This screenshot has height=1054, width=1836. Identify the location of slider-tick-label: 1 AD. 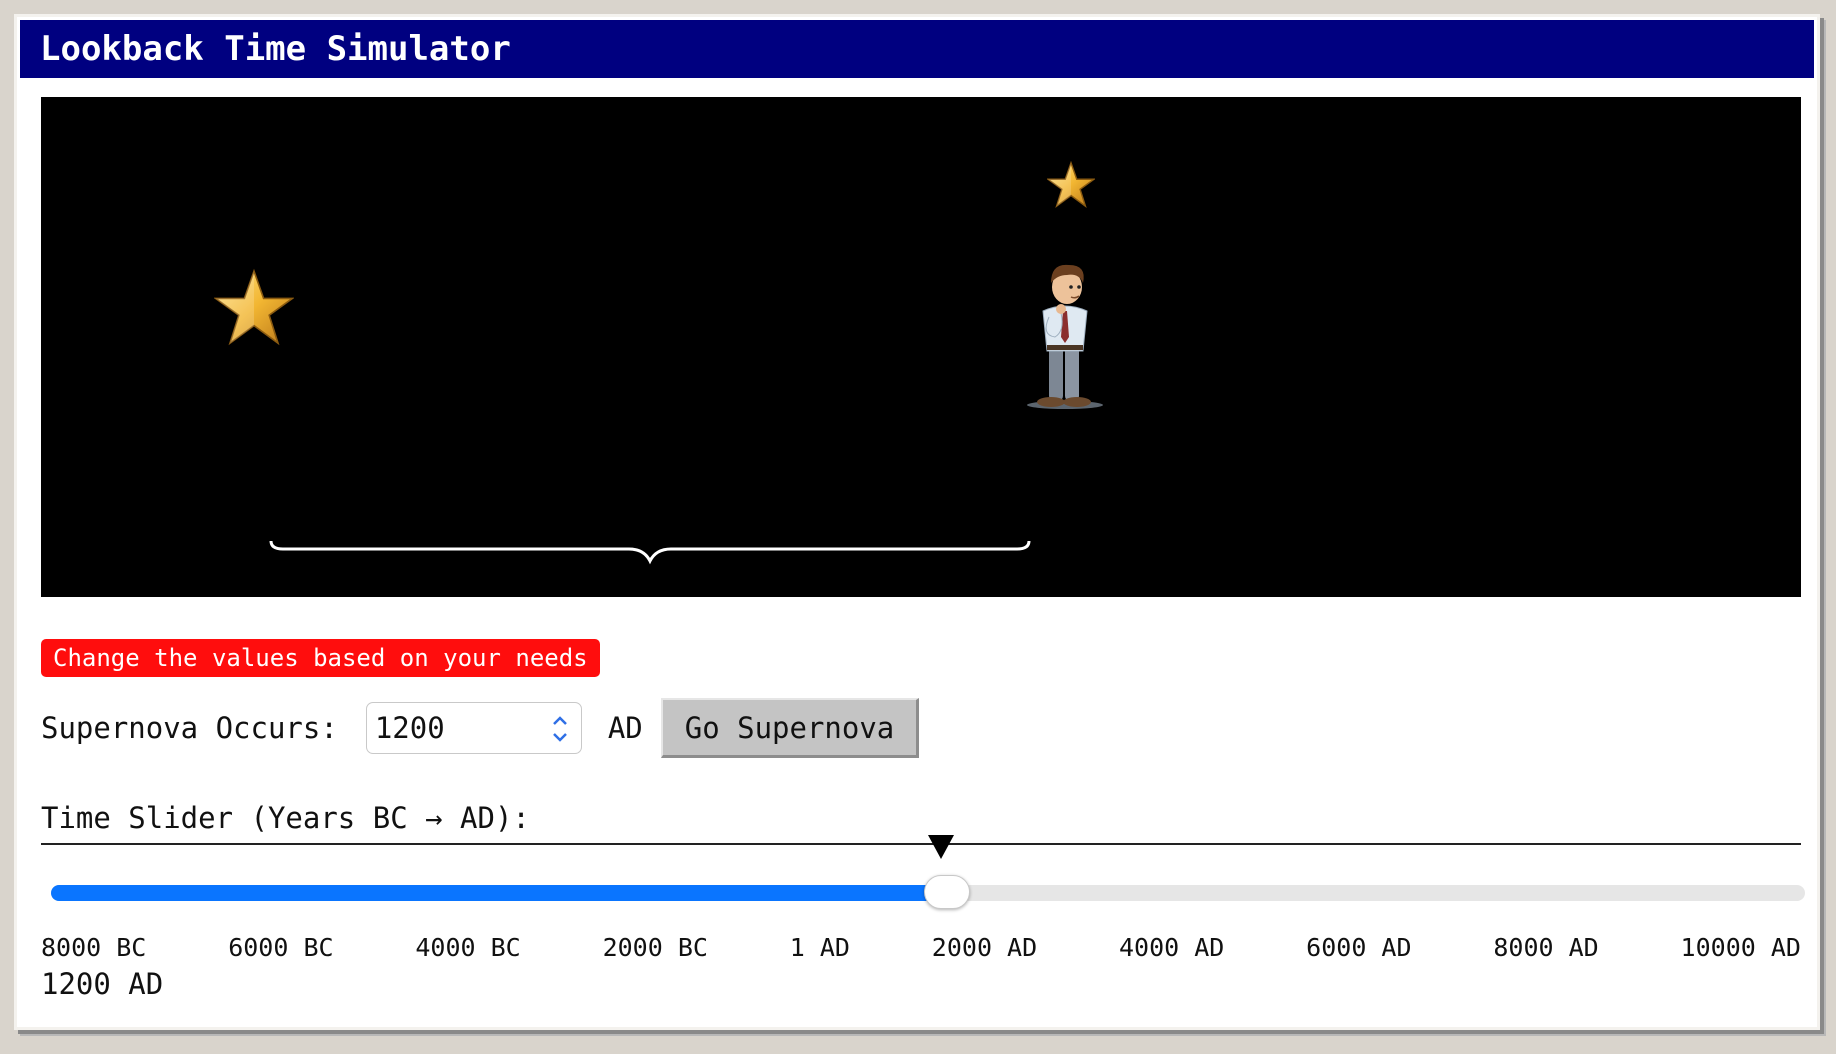
(819, 947).